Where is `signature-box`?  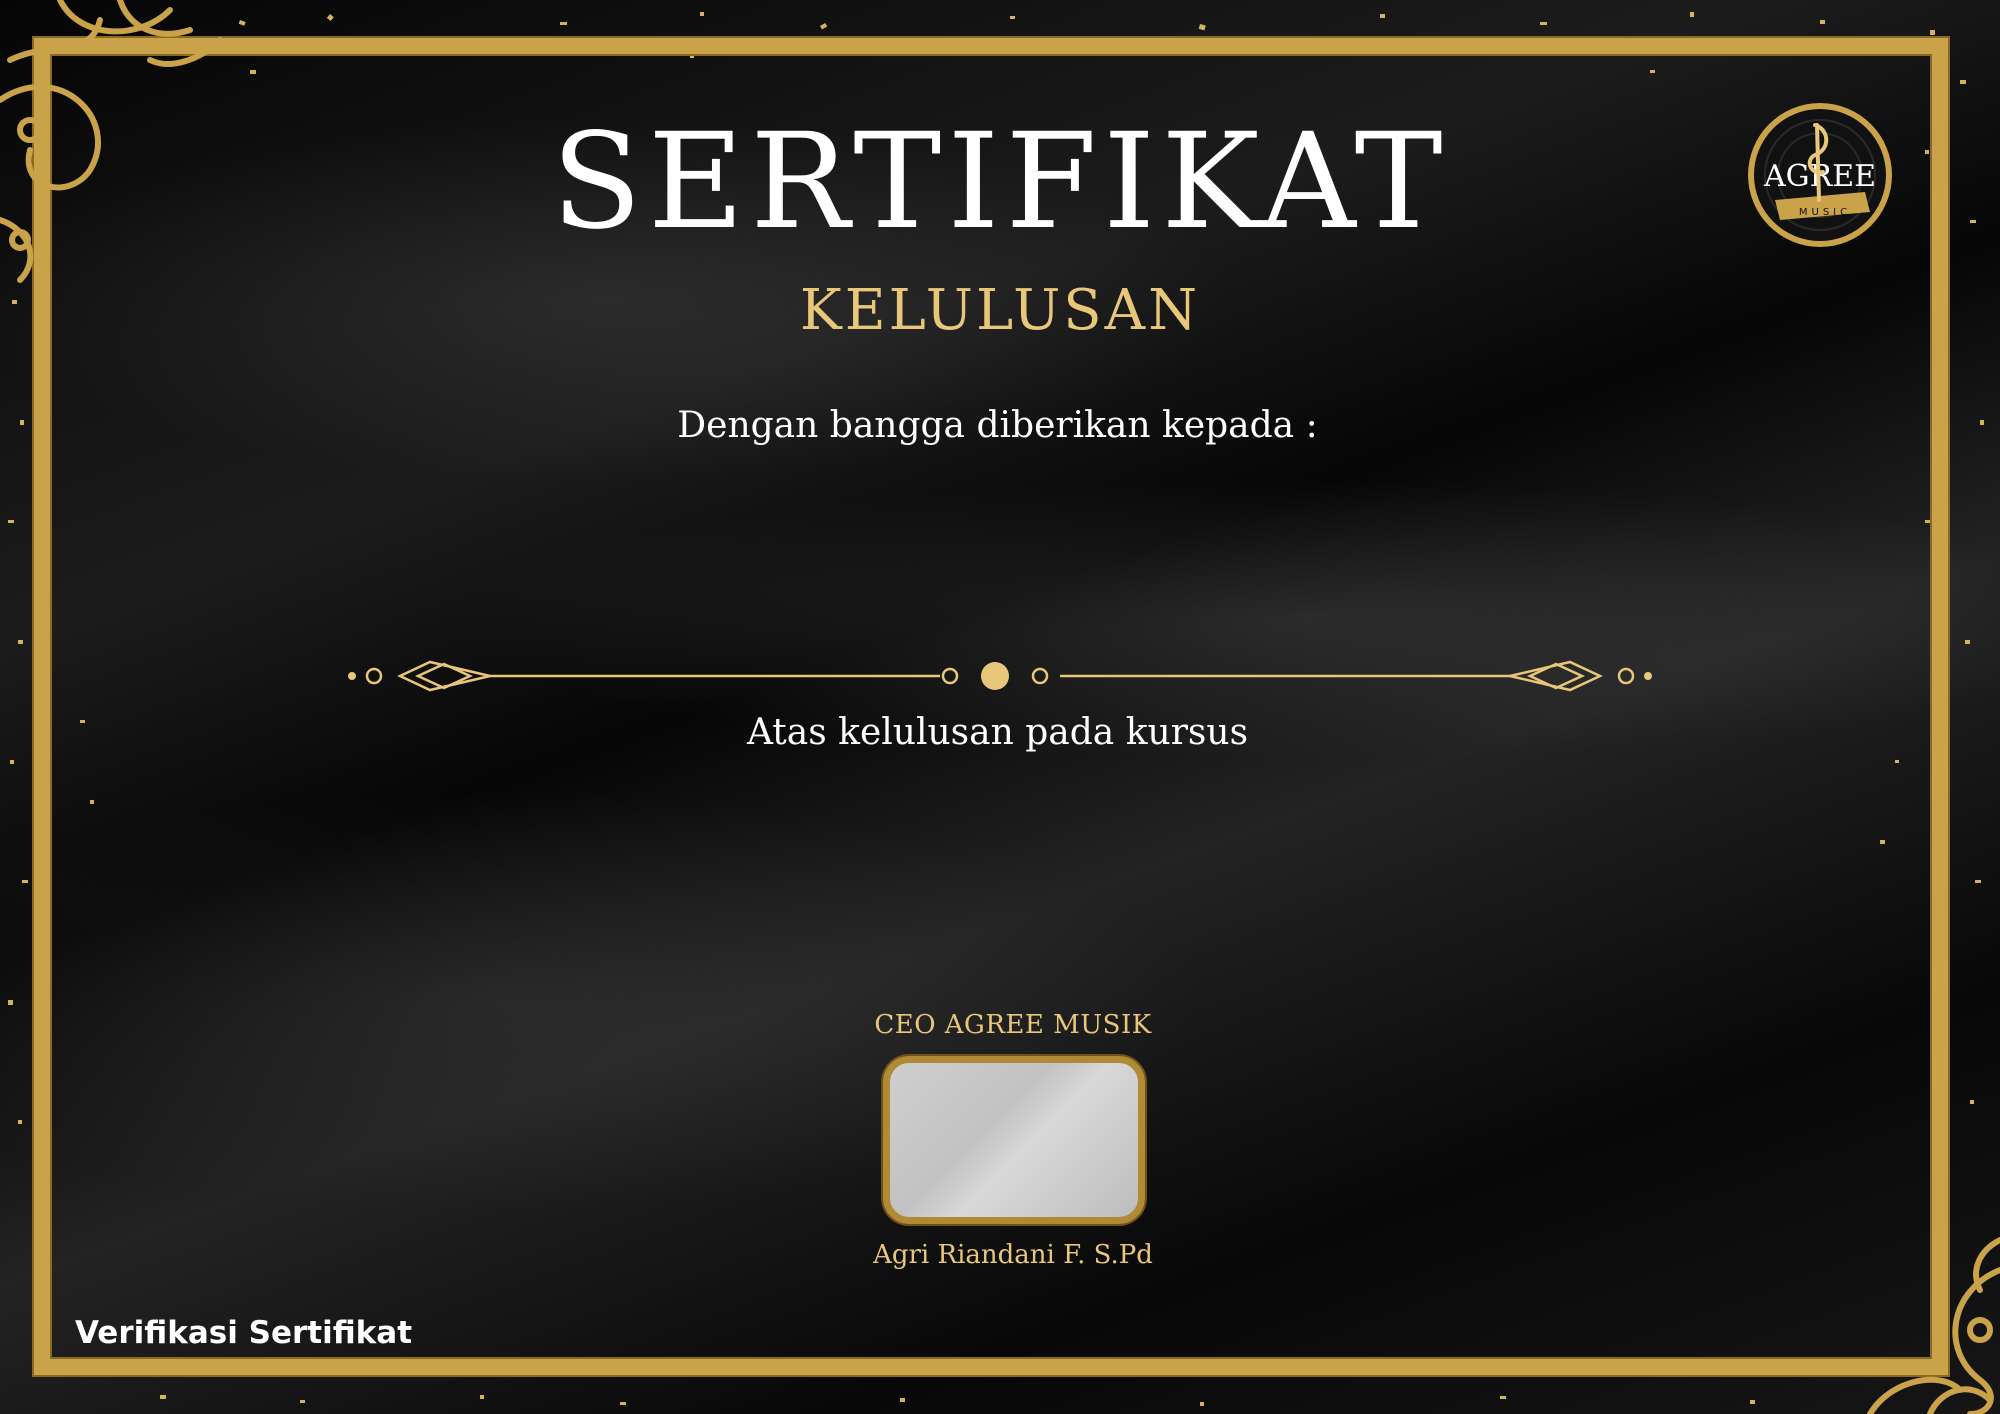 signature-box is located at coordinates (1014, 1140).